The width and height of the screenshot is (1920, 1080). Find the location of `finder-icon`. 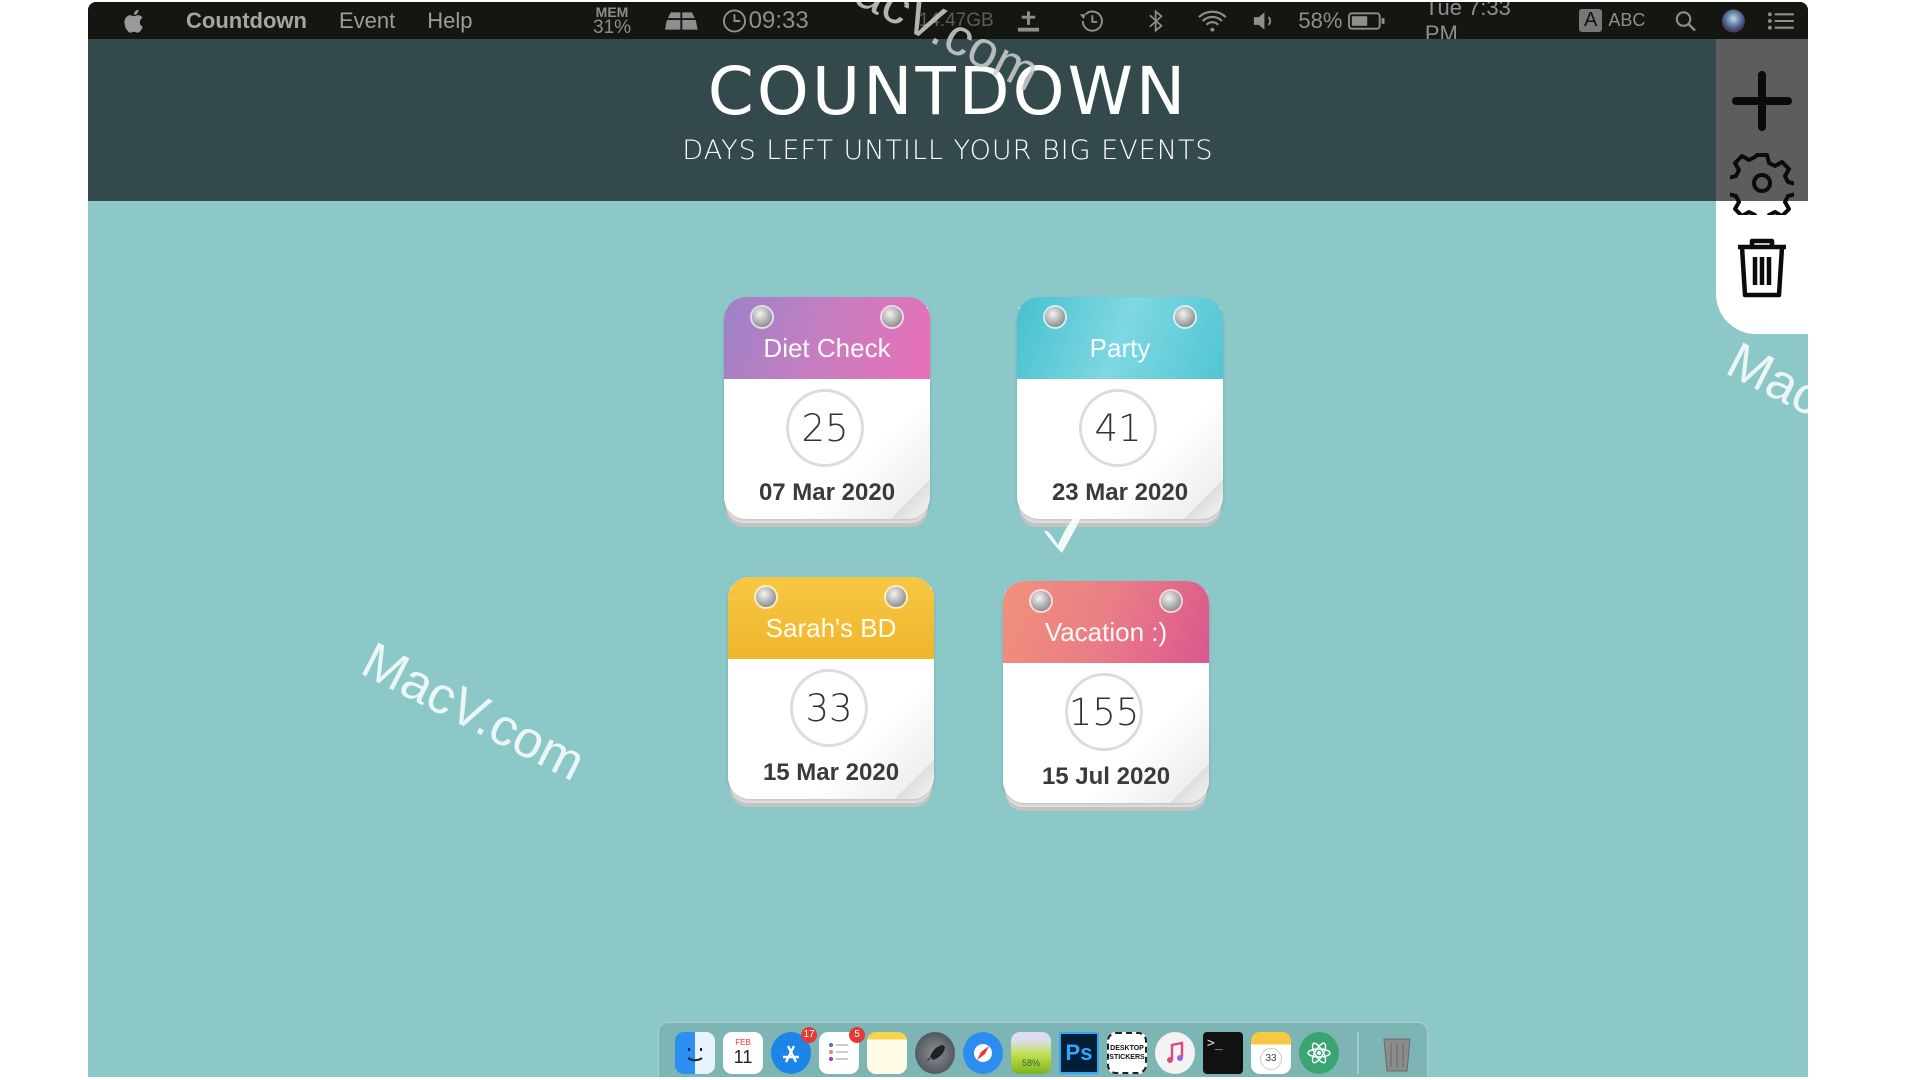

finder-icon is located at coordinates (695, 1054).